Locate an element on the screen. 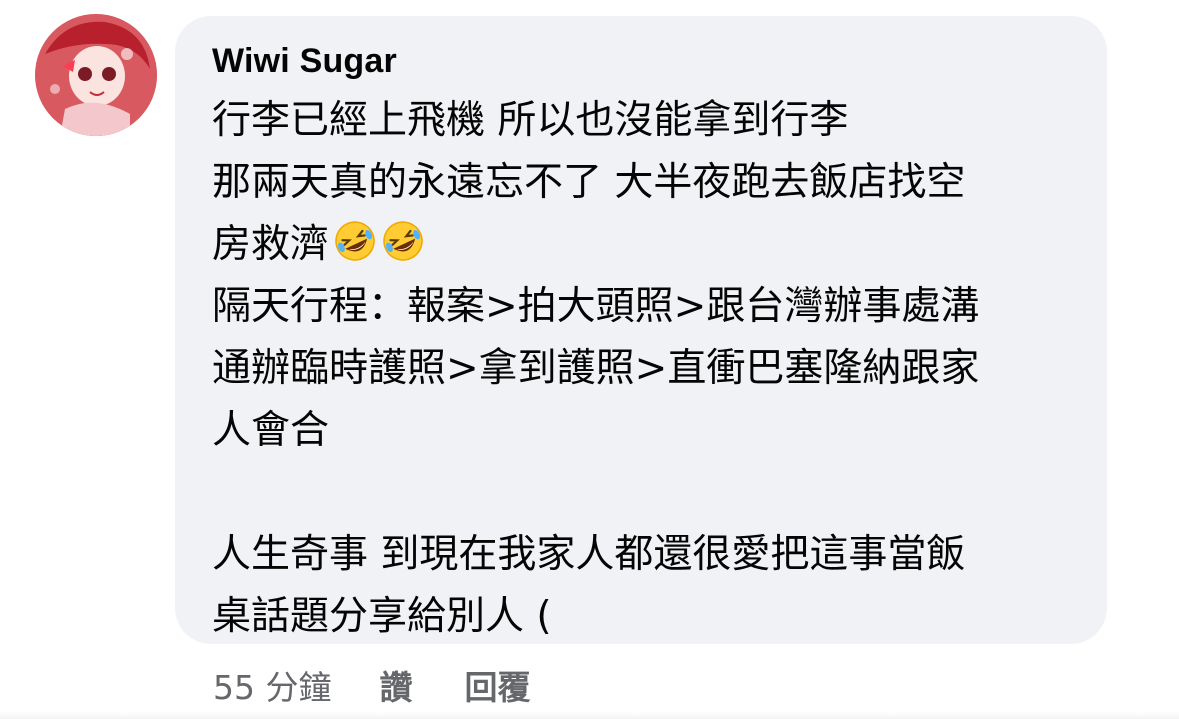 The width and height of the screenshot is (1179, 719). avatar is located at coordinates (96, 75).